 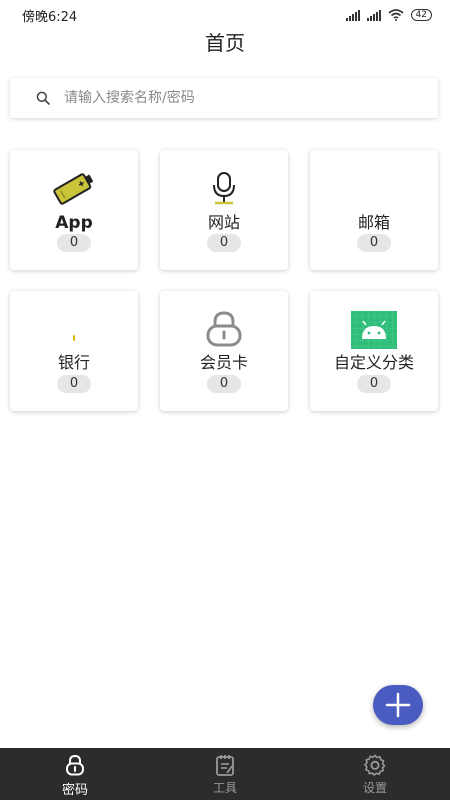 I want to click on nav-item-password: 密码, so click(x=75, y=774).